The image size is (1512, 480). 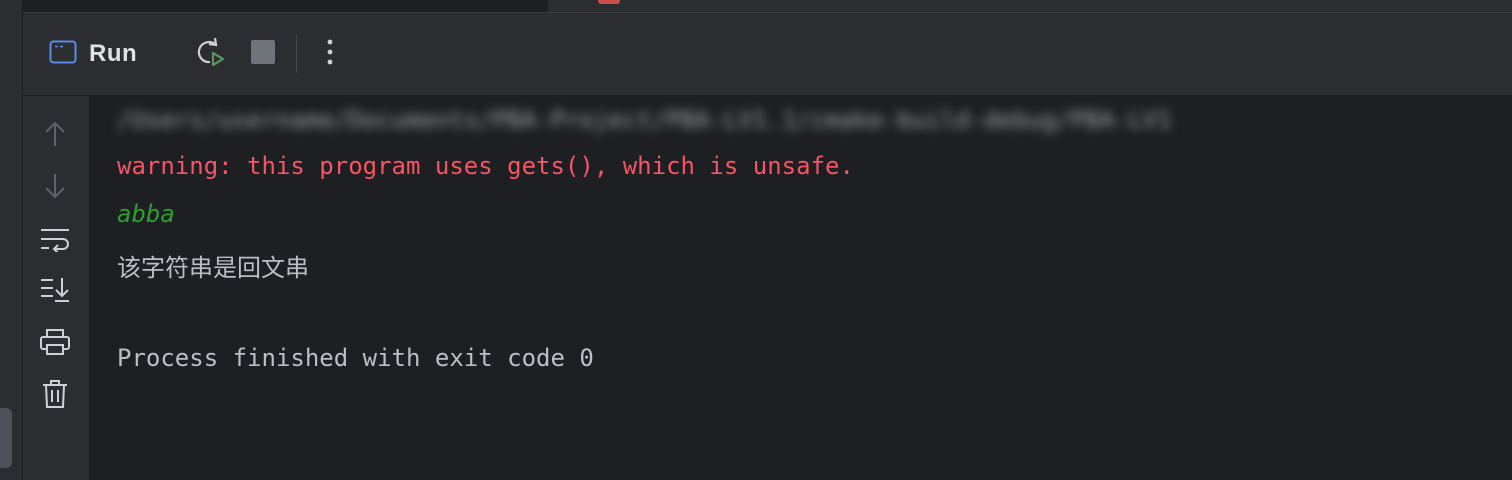 I want to click on scroll-to-end-button, so click(x=55, y=291).